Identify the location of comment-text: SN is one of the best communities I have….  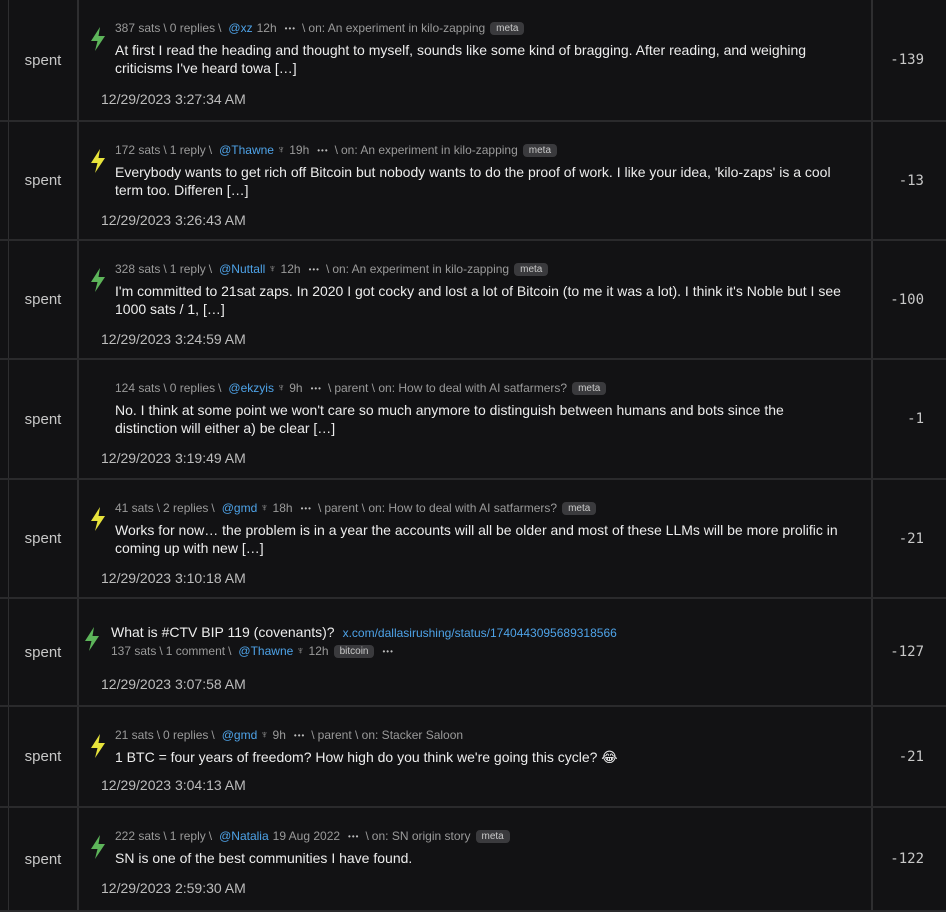
(480, 858).